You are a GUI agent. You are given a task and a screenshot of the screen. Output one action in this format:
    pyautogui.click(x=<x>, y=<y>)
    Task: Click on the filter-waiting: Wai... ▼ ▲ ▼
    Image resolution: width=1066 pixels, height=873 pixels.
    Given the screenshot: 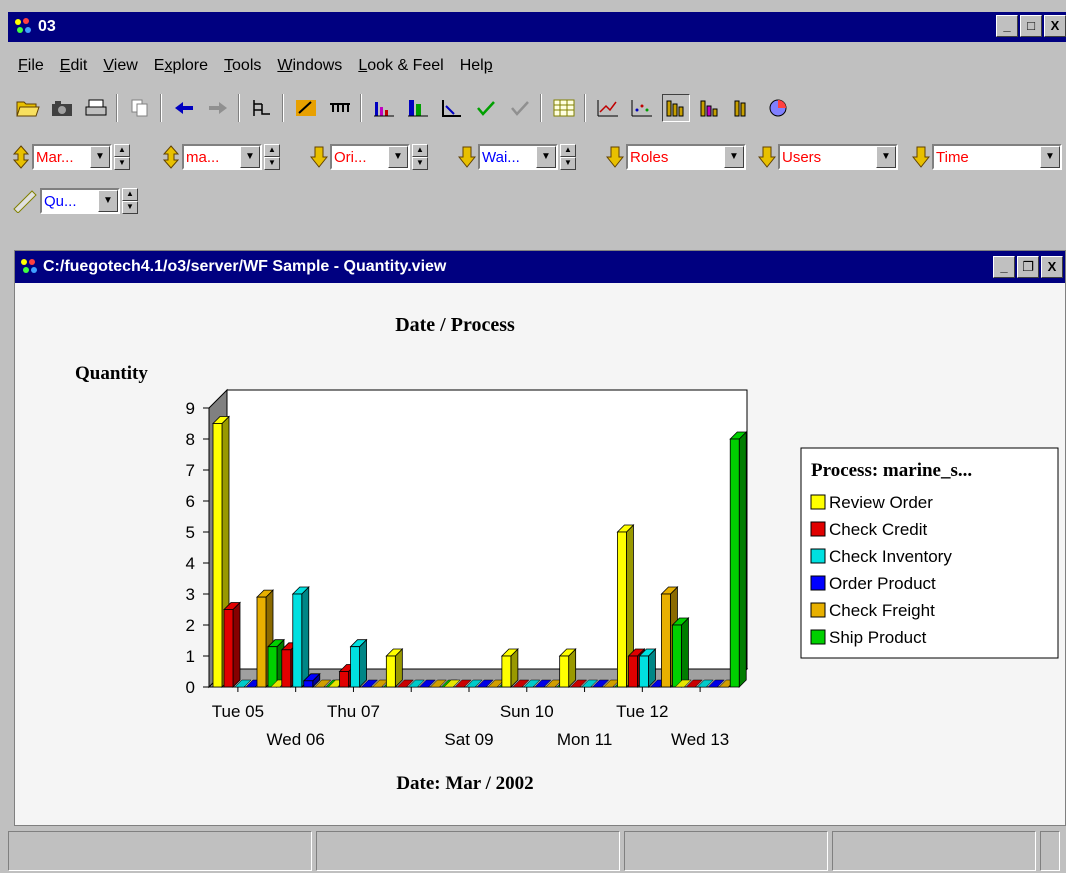 What is the action you would take?
    pyautogui.click(x=517, y=157)
    